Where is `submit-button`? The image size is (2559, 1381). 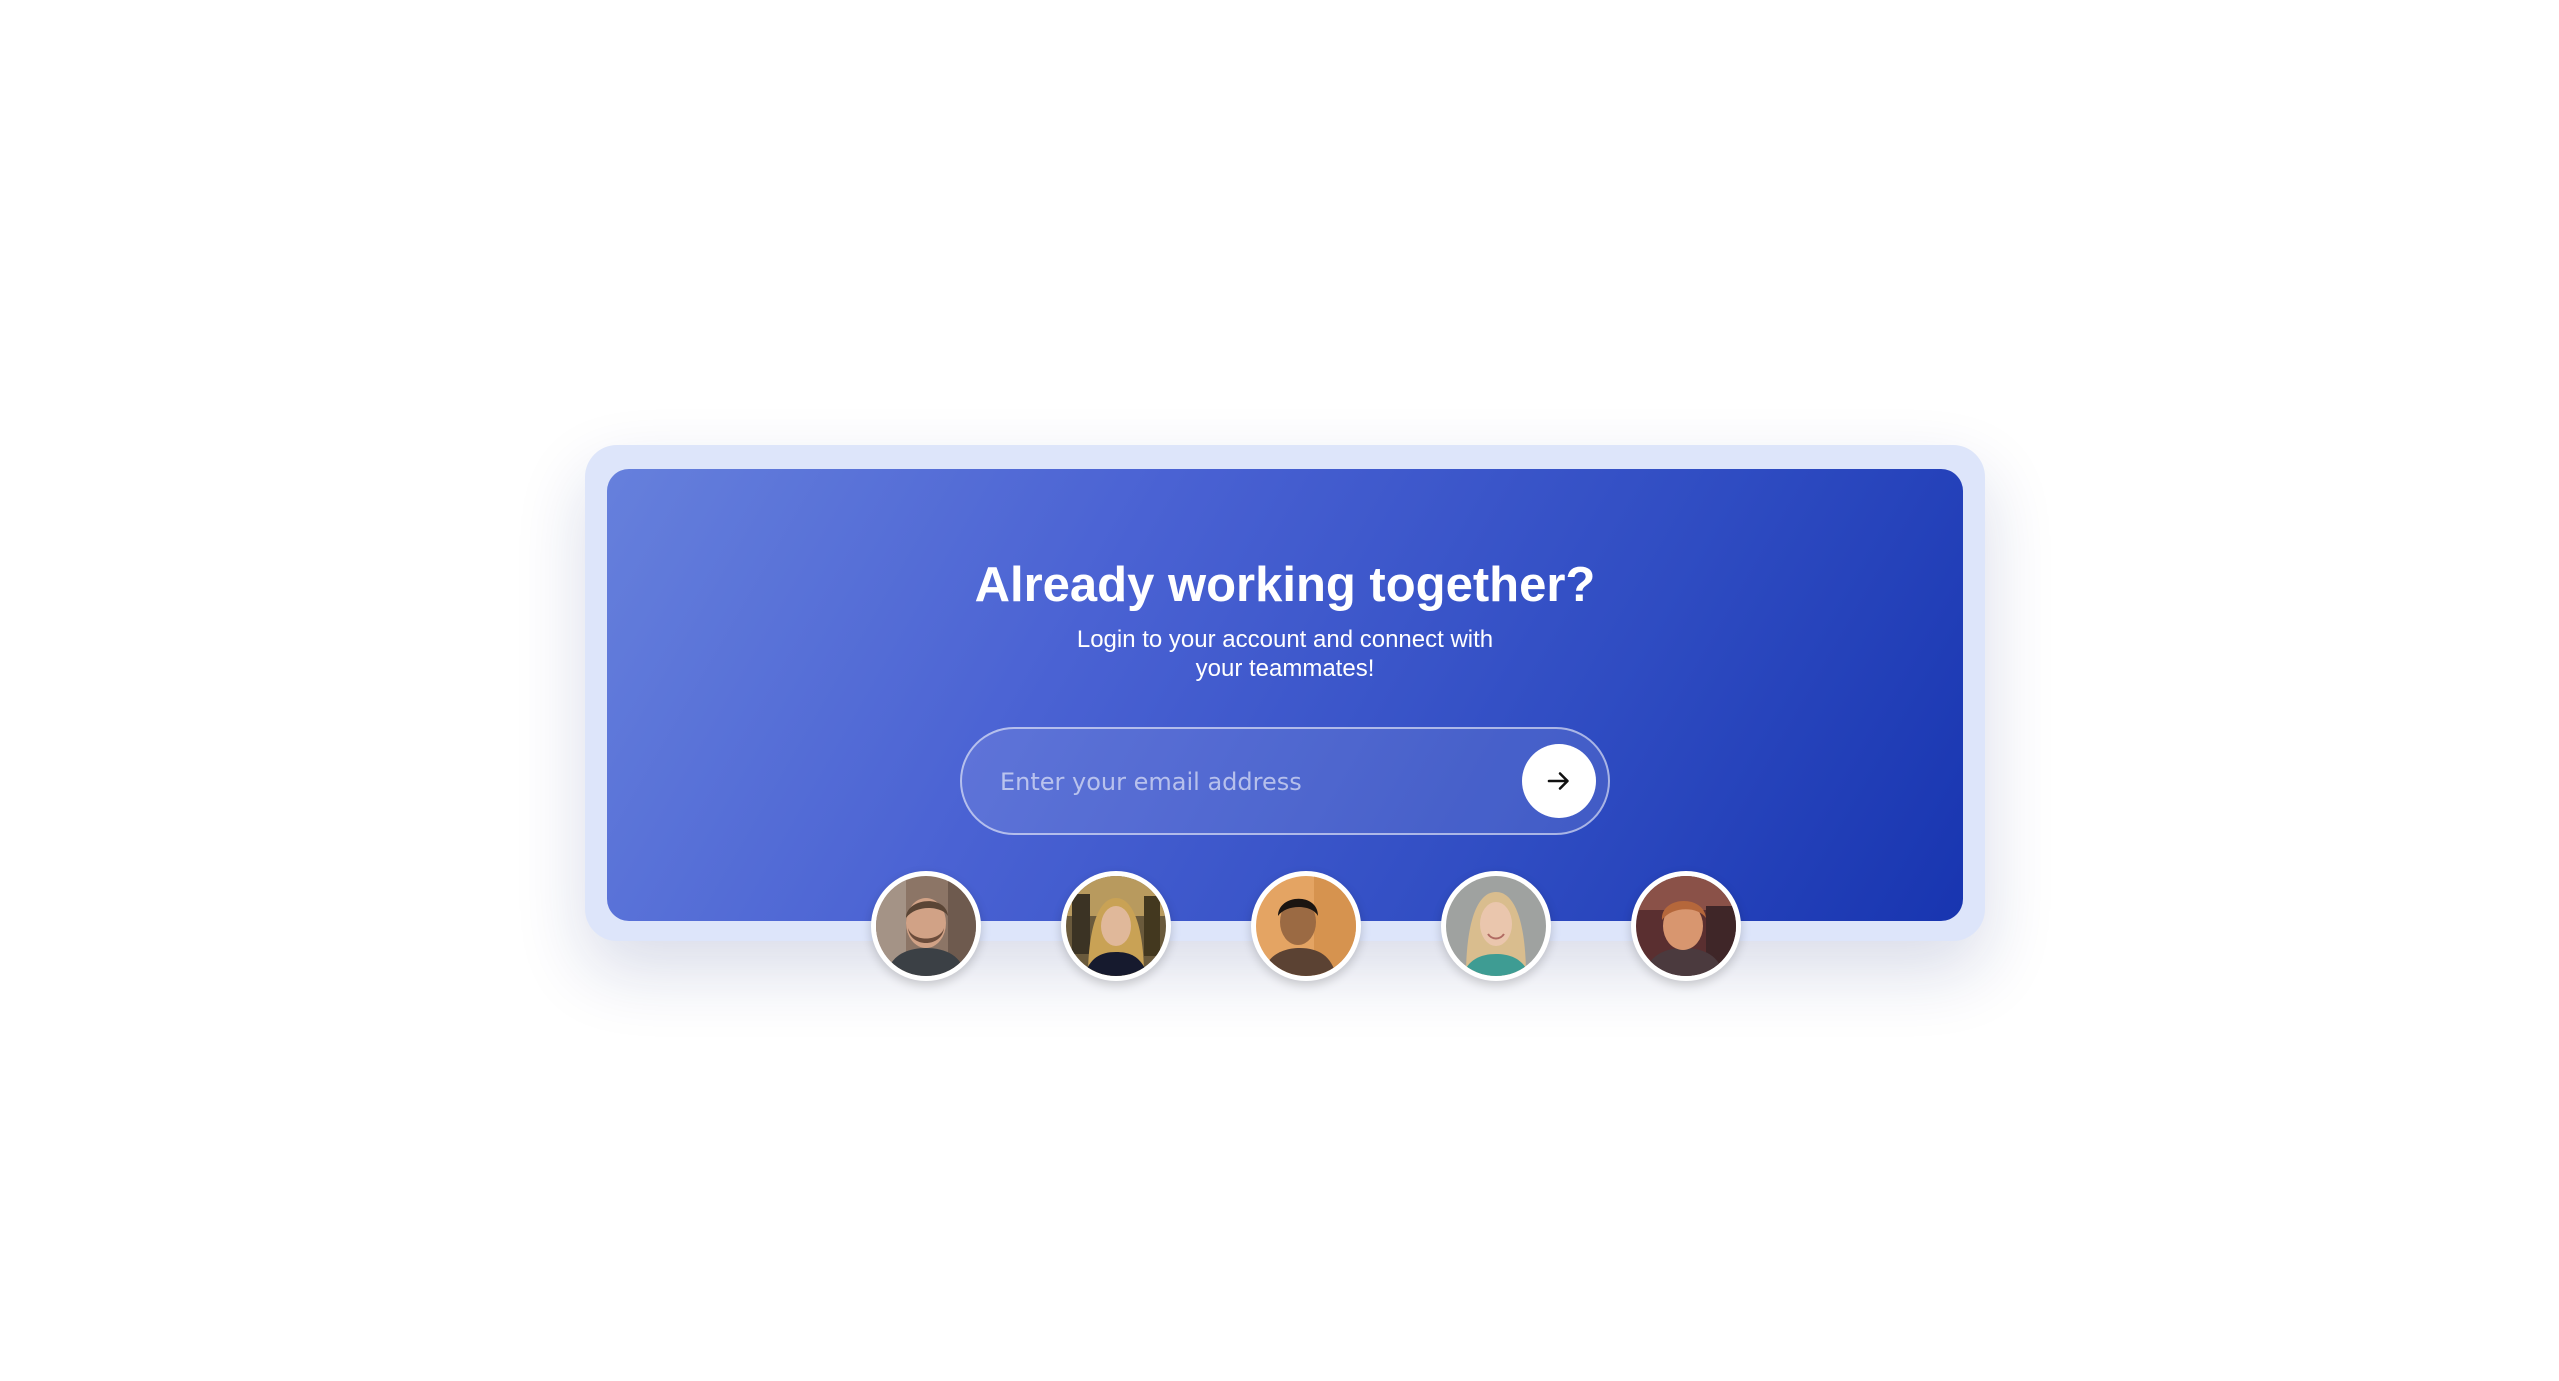
submit-button is located at coordinates (1559, 781).